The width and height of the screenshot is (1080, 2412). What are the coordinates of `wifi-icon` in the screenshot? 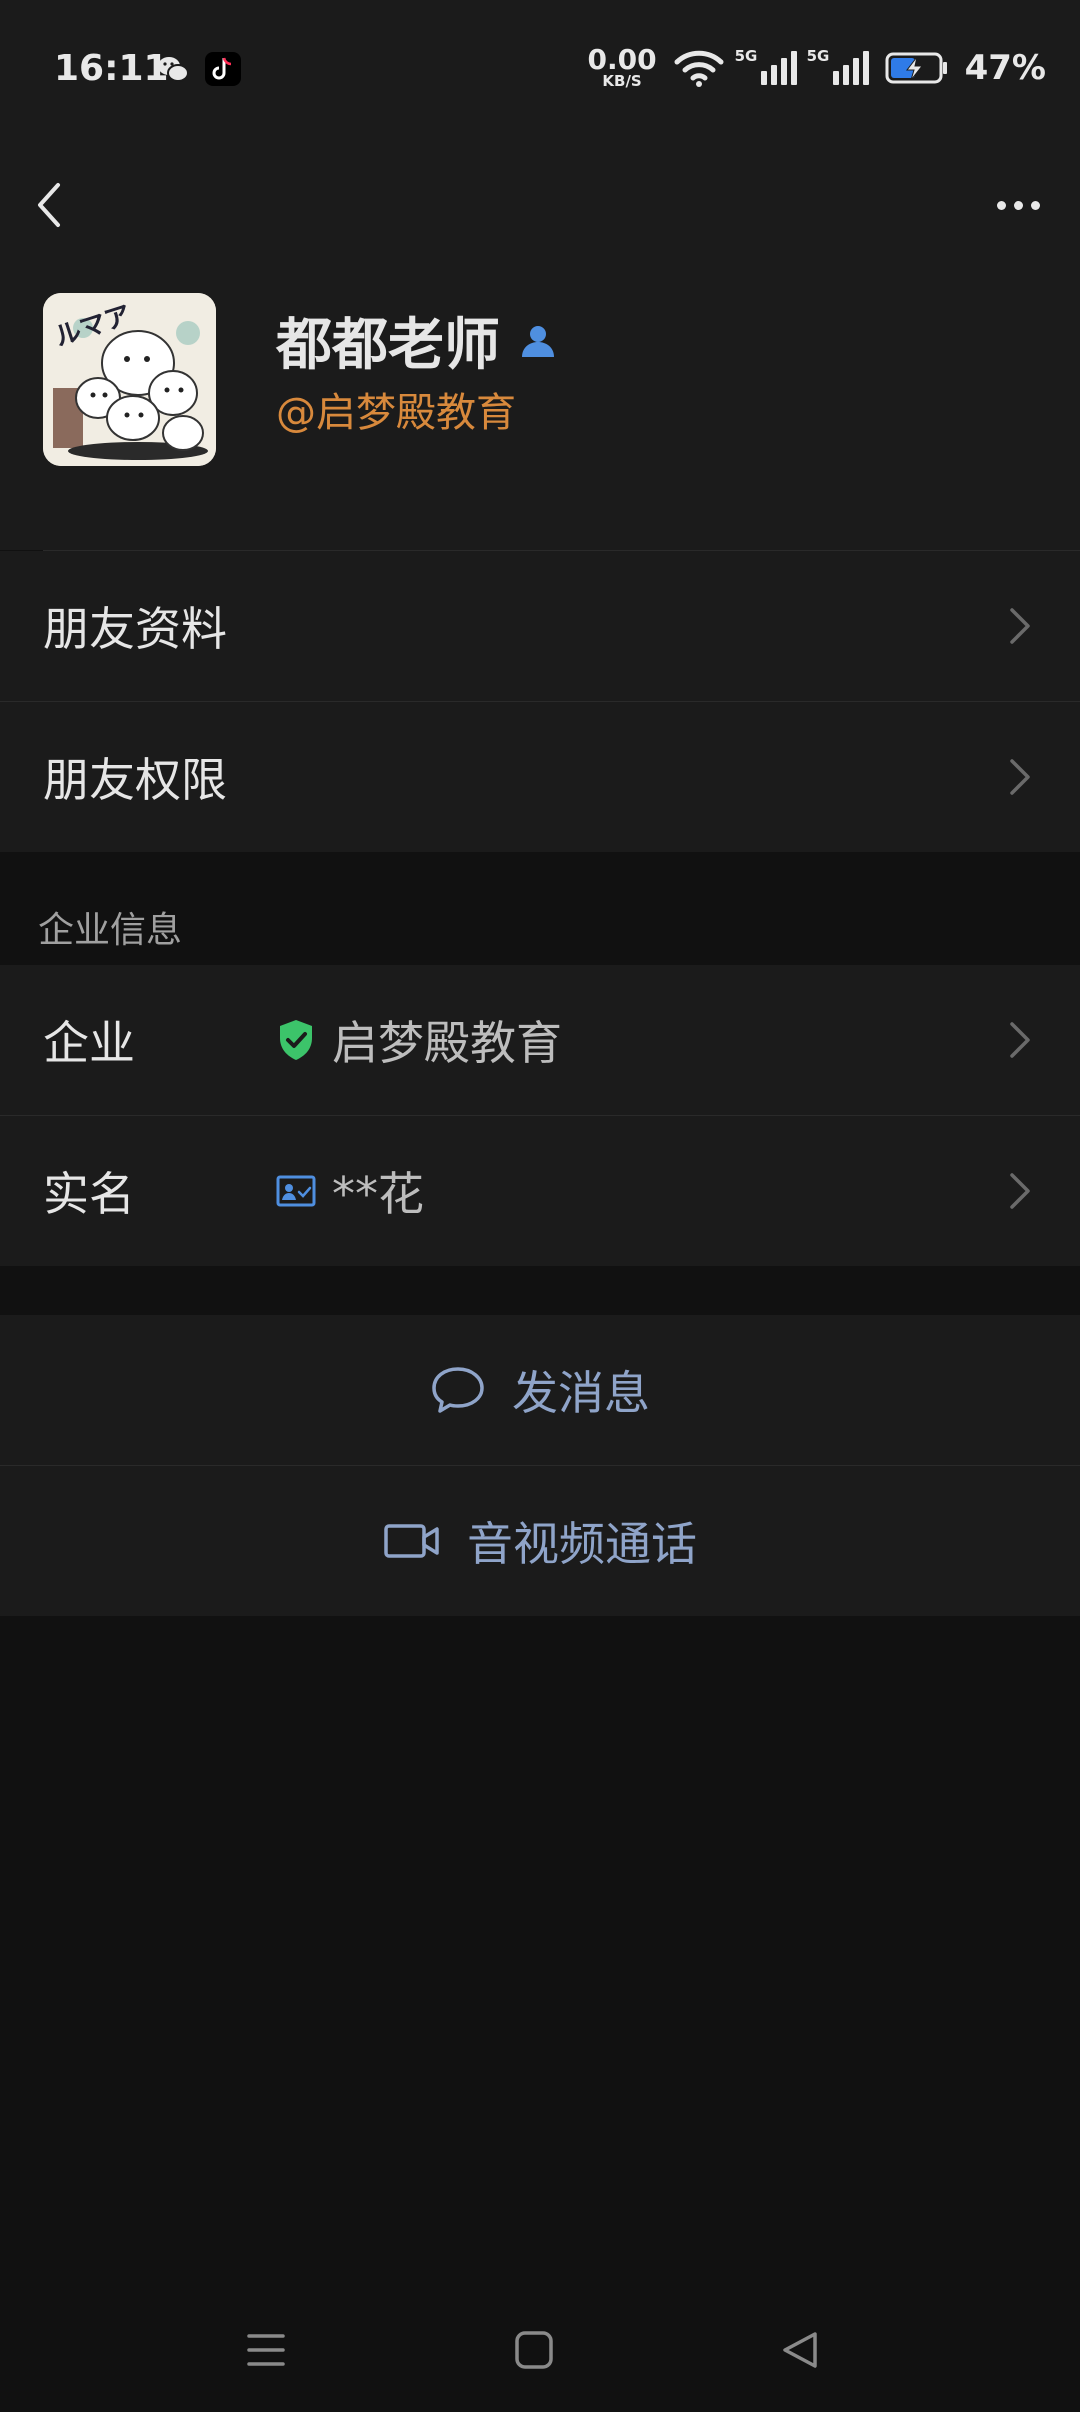 It's located at (699, 68).